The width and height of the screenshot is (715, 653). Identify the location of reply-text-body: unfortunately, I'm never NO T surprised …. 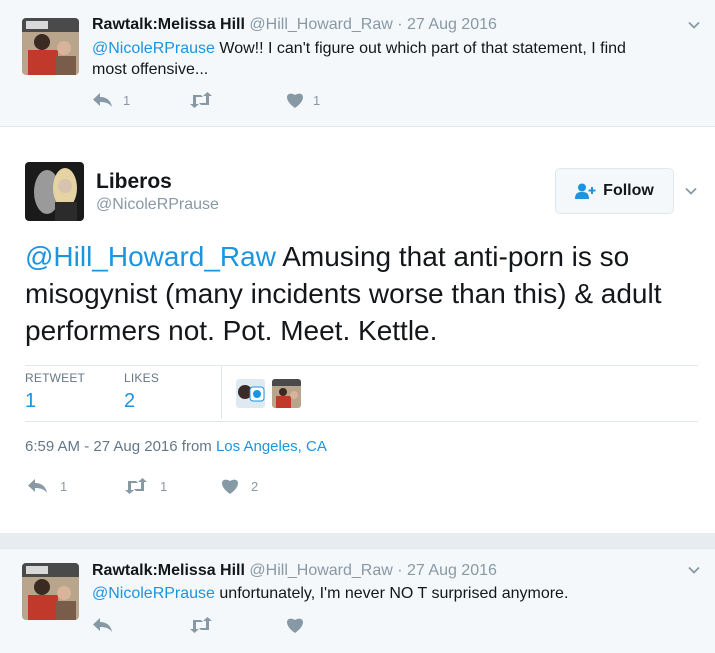
(391, 593).